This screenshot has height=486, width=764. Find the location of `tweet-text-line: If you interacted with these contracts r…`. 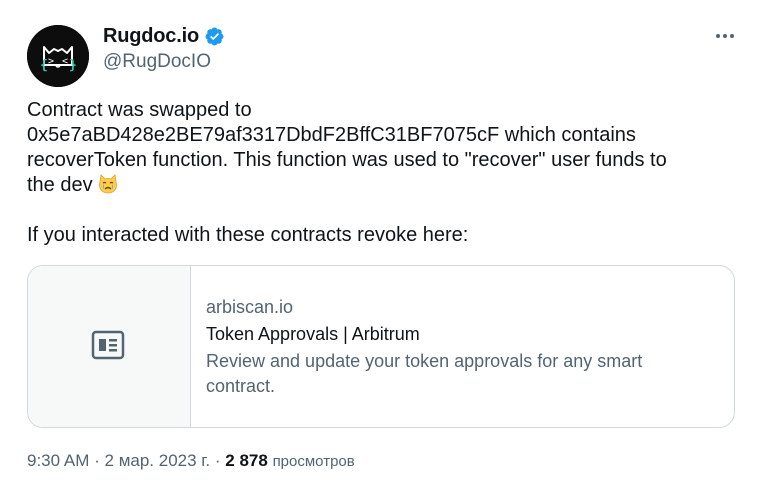

tweet-text-line: If you interacted with these contracts r… is located at coordinates (248, 235).